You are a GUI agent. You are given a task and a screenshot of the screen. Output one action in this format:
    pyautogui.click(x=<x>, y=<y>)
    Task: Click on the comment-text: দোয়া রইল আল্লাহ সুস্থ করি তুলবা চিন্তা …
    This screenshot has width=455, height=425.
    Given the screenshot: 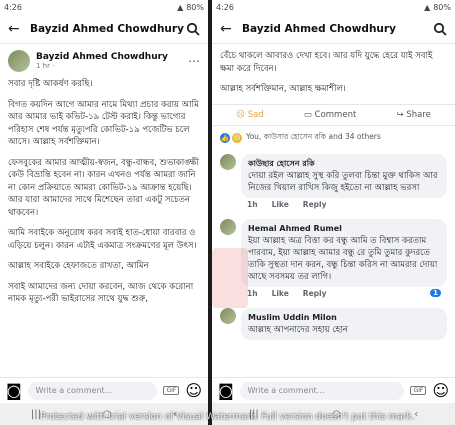 What is the action you would take?
    pyautogui.click(x=343, y=181)
    